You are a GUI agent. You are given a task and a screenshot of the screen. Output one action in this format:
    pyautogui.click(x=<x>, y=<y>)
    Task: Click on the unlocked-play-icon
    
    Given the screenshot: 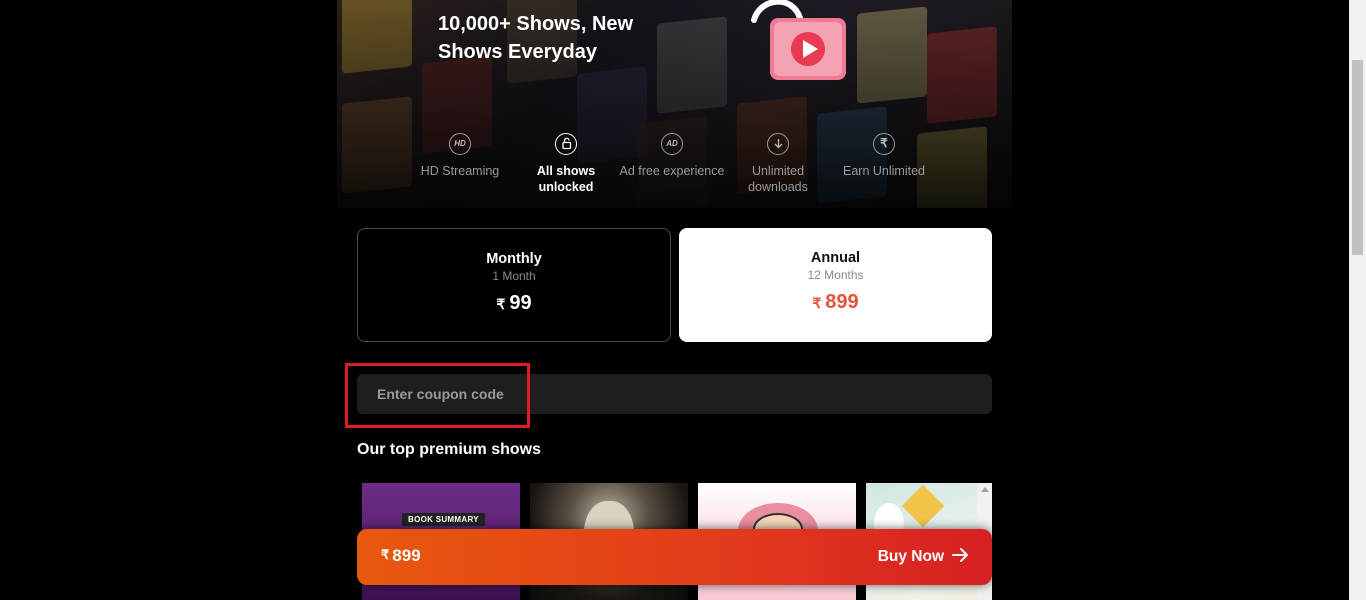 What is the action you would take?
    pyautogui.click(x=797, y=45)
    